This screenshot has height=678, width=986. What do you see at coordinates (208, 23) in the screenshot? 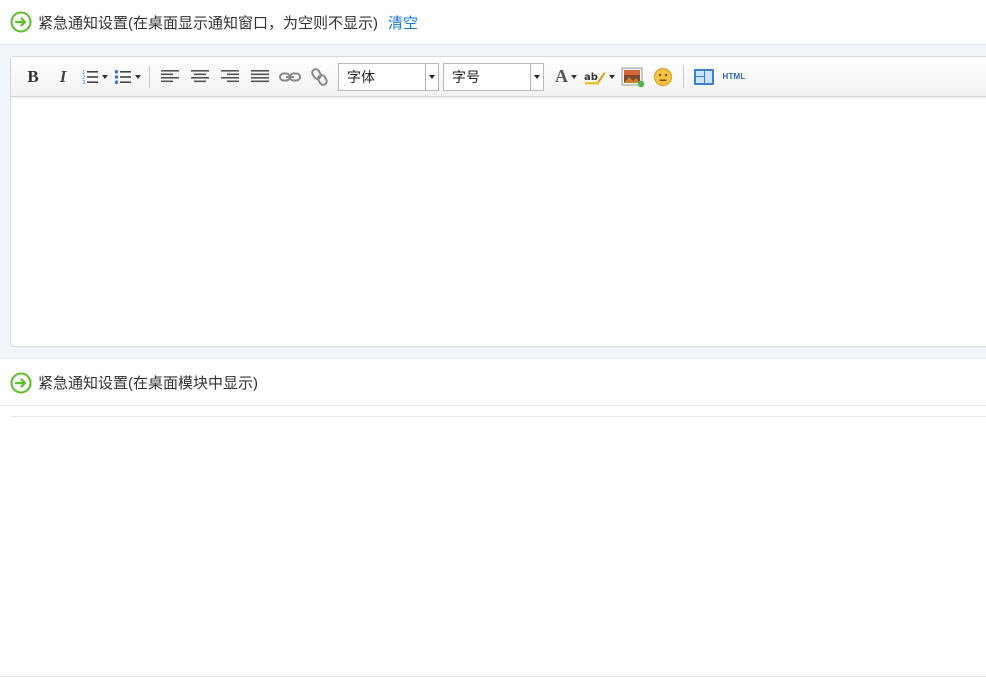
I see `section1-title: 紧急通知设置(在桌面显示通知窗口，为空则不显示)` at bounding box center [208, 23].